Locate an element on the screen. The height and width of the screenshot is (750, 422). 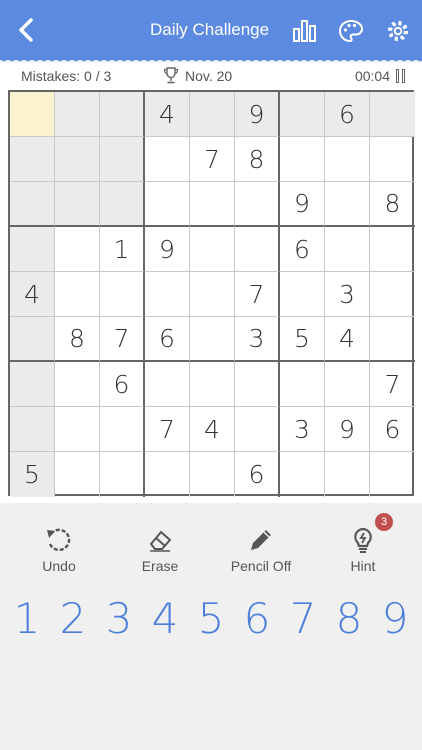
numpad-key: 3 is located at coordinates (119, 622).